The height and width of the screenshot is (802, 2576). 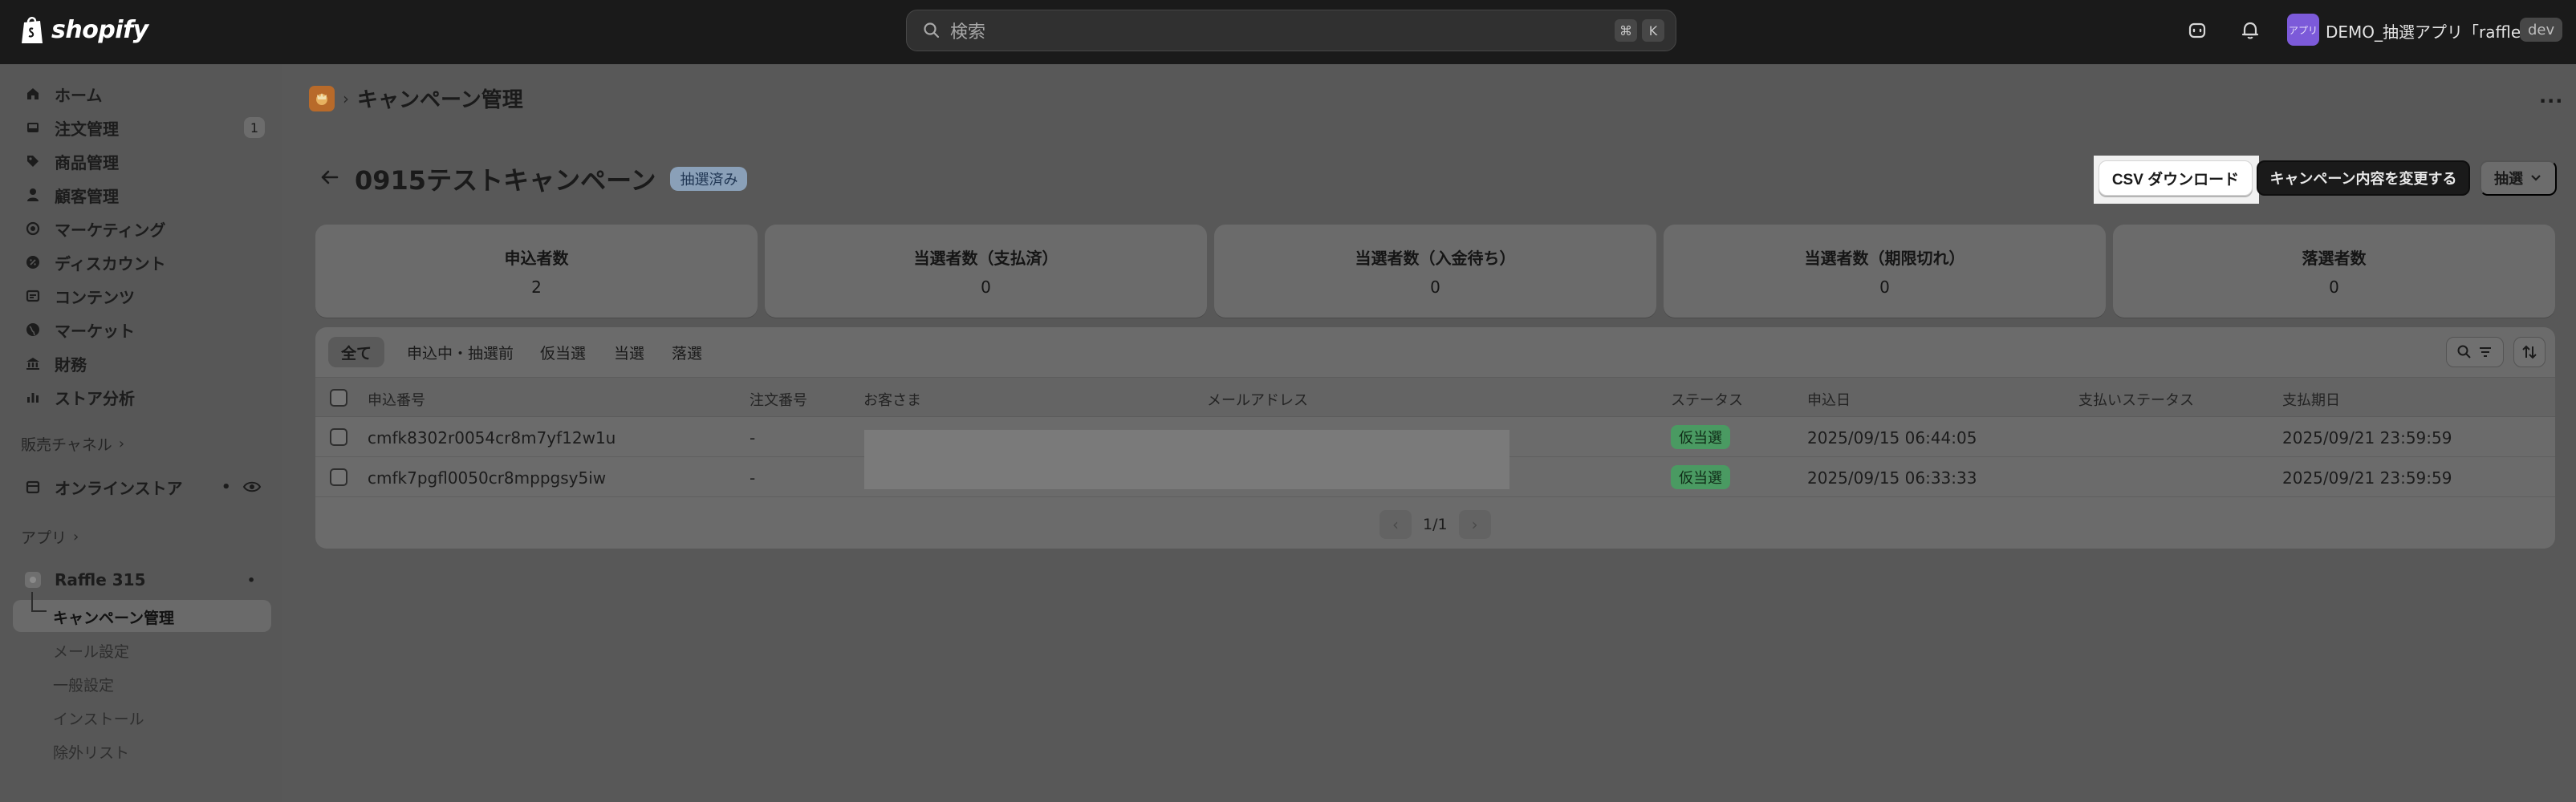 I want to click on column-header: 申込日, so click(x=1829, y=400).